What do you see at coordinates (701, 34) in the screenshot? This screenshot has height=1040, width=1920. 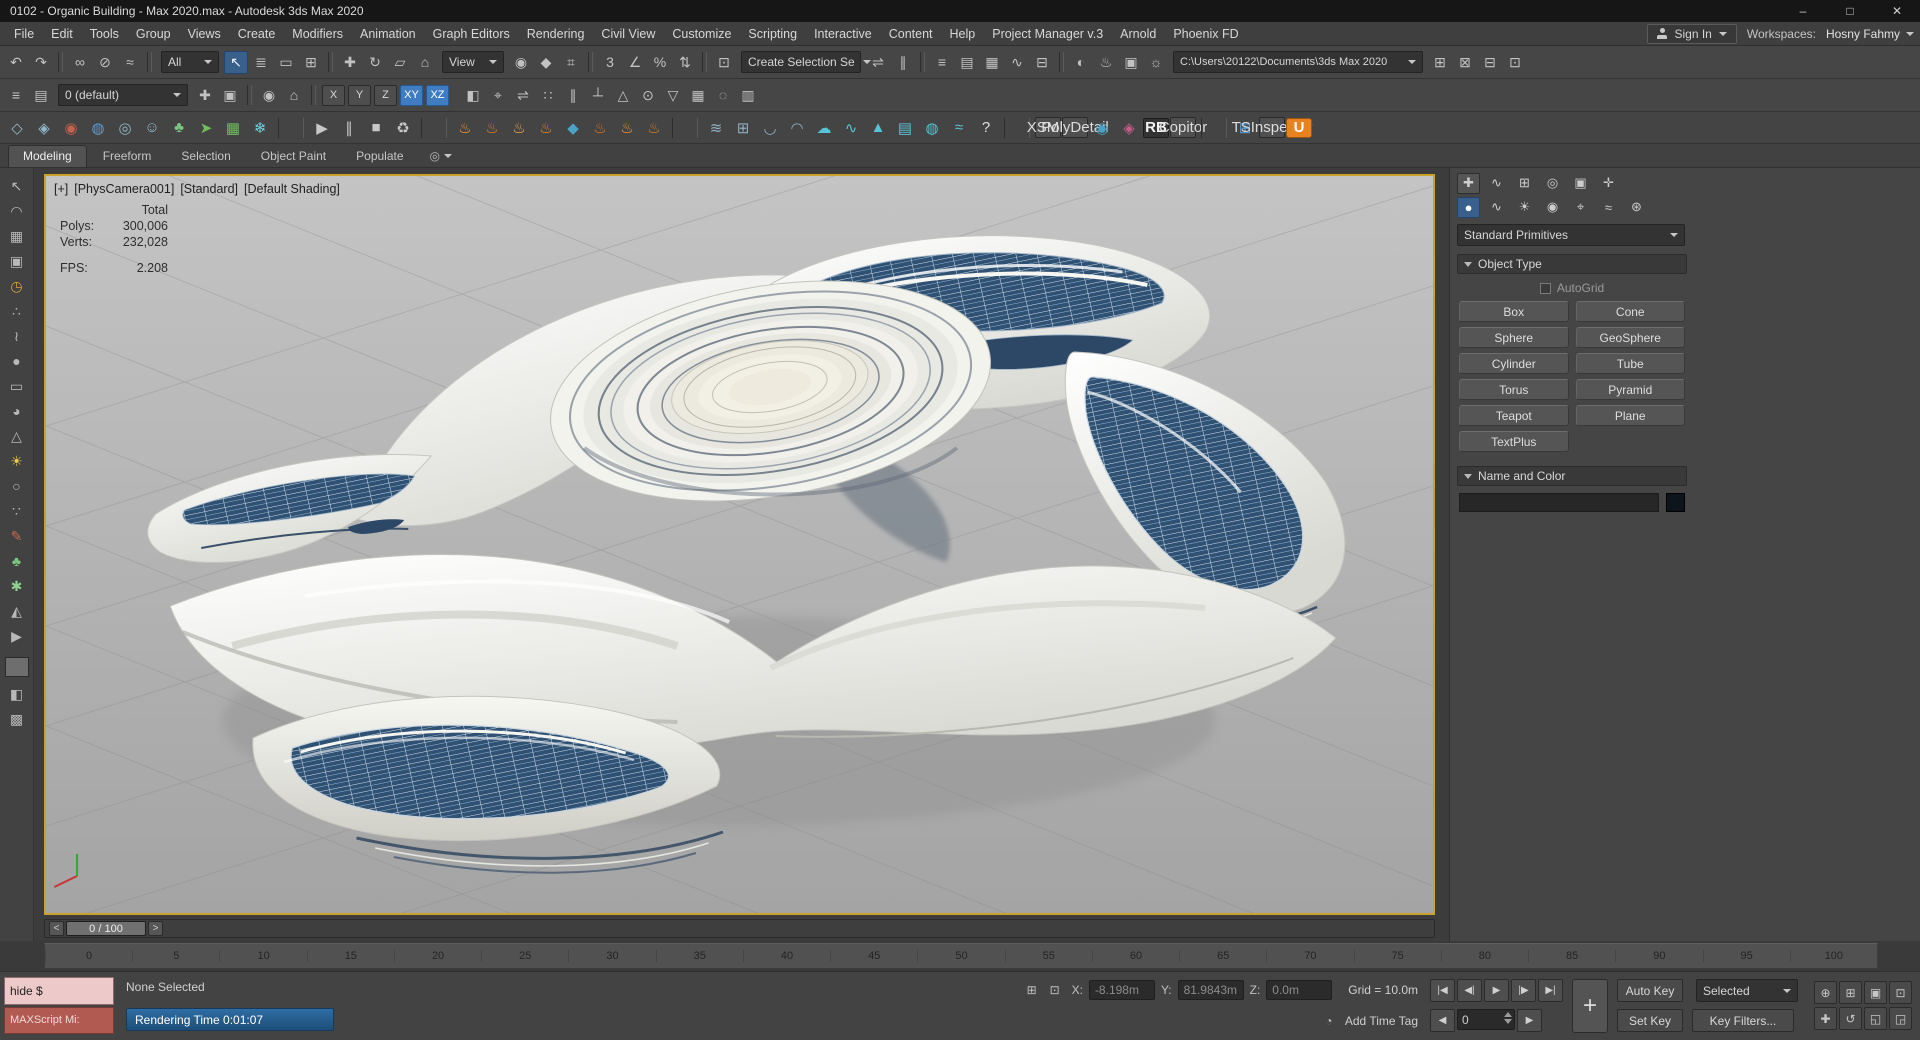 I see `menu-item: Customize` at bounding box center [701, 34].